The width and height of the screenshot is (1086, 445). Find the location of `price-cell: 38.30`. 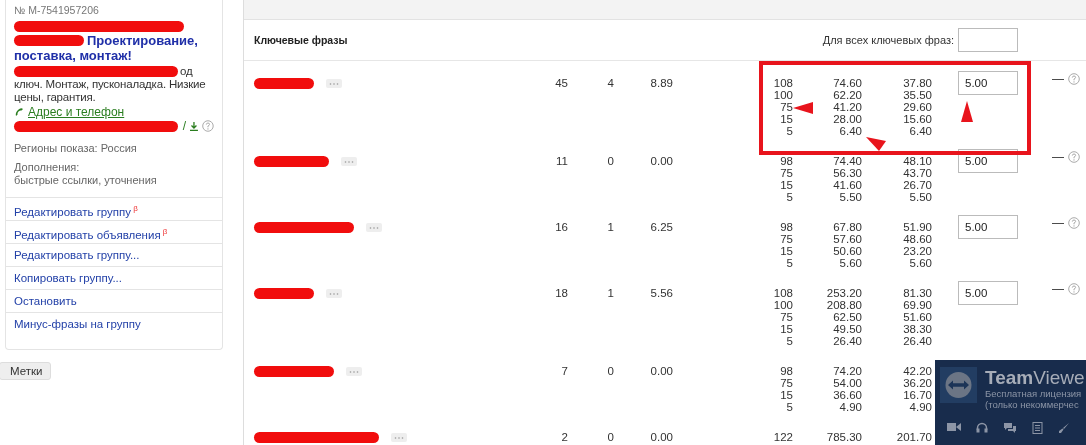

price-cell: 38.30 is located at coordinates (917, 329).